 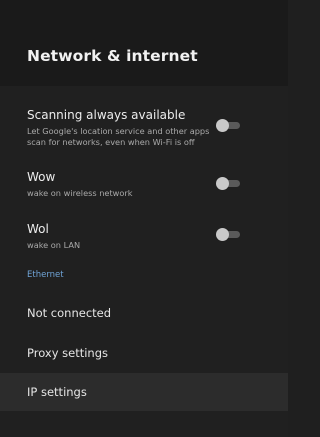 I want to click on wow-subtitle: wake on wireless network, so click(x=80, y=193).